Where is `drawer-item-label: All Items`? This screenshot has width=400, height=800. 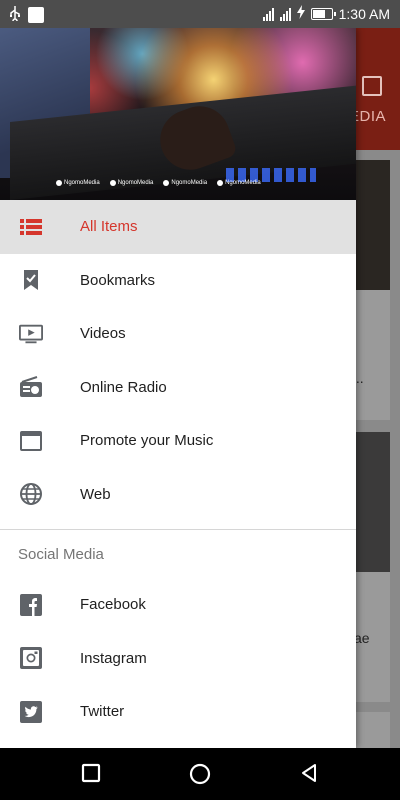
drawer-item-label: All Items is located at coordinates (109, 227).